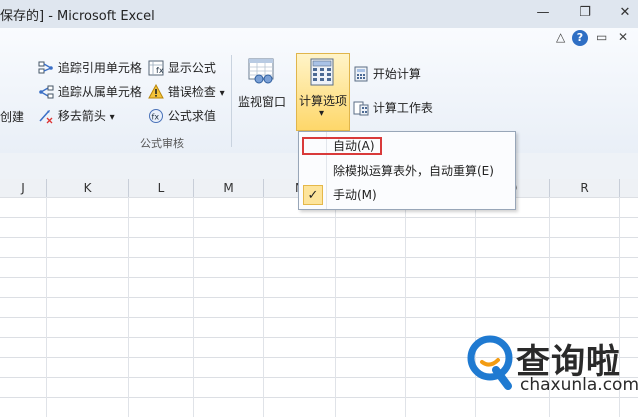 The image size is (638, 417). I want to click on show-formulas-icon: fx, so click(156, 68).